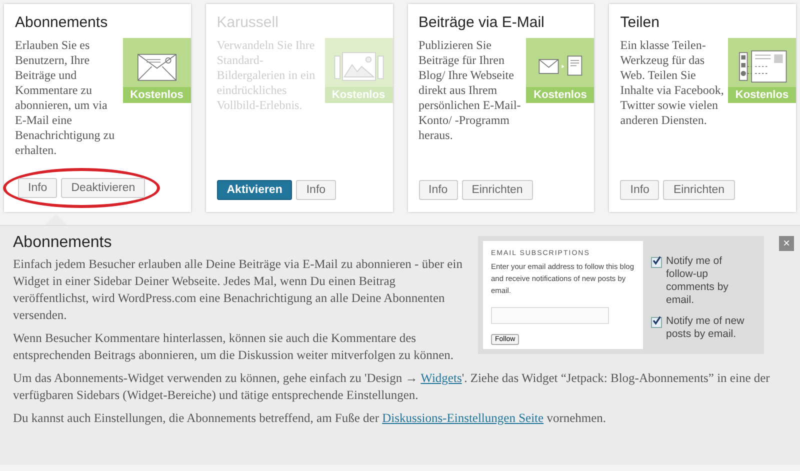 The height and width of the screenshot is (471, 800). What do you see at coordinates (103, 188) in the screenshot?
I see `card-button: Deaktivieren` at bounding box center [103, 188].